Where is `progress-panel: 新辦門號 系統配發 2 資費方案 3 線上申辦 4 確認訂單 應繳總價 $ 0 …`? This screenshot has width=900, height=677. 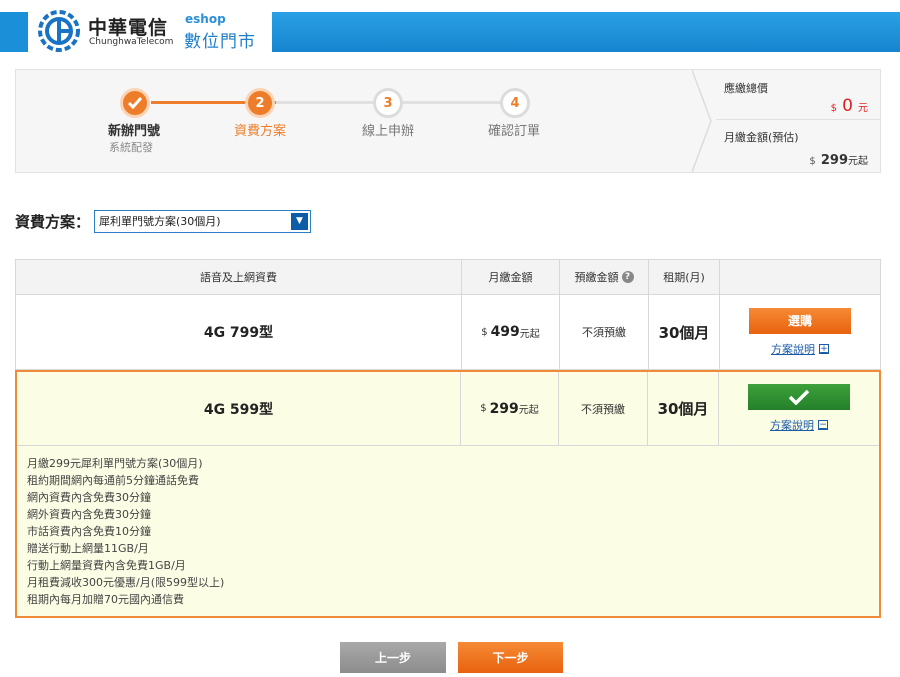
progress-panel: 新辦門號 系統配發 2 資費方案 3 線上申辦 4 確認訂單 應繳總價 $ 0 … is located at coordinates (448, 121).